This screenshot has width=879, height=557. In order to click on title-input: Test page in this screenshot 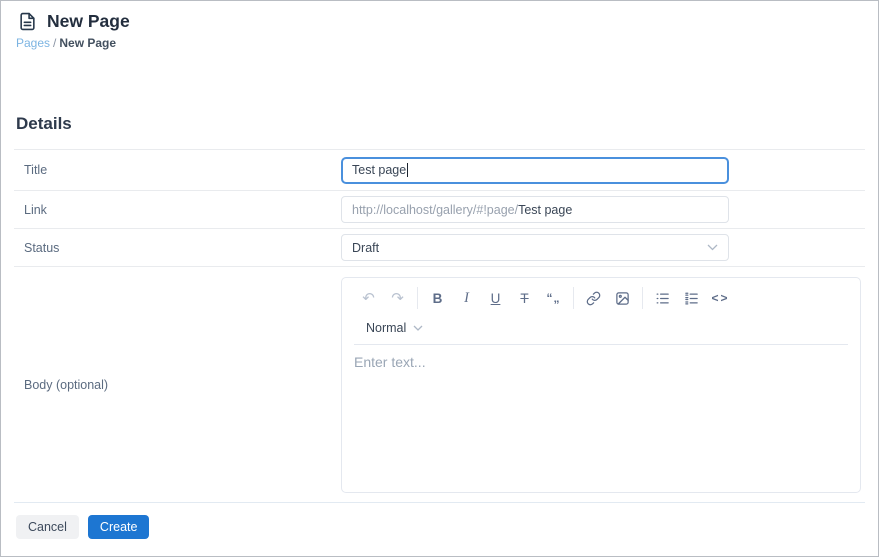, I will do `click(535, 170)`.